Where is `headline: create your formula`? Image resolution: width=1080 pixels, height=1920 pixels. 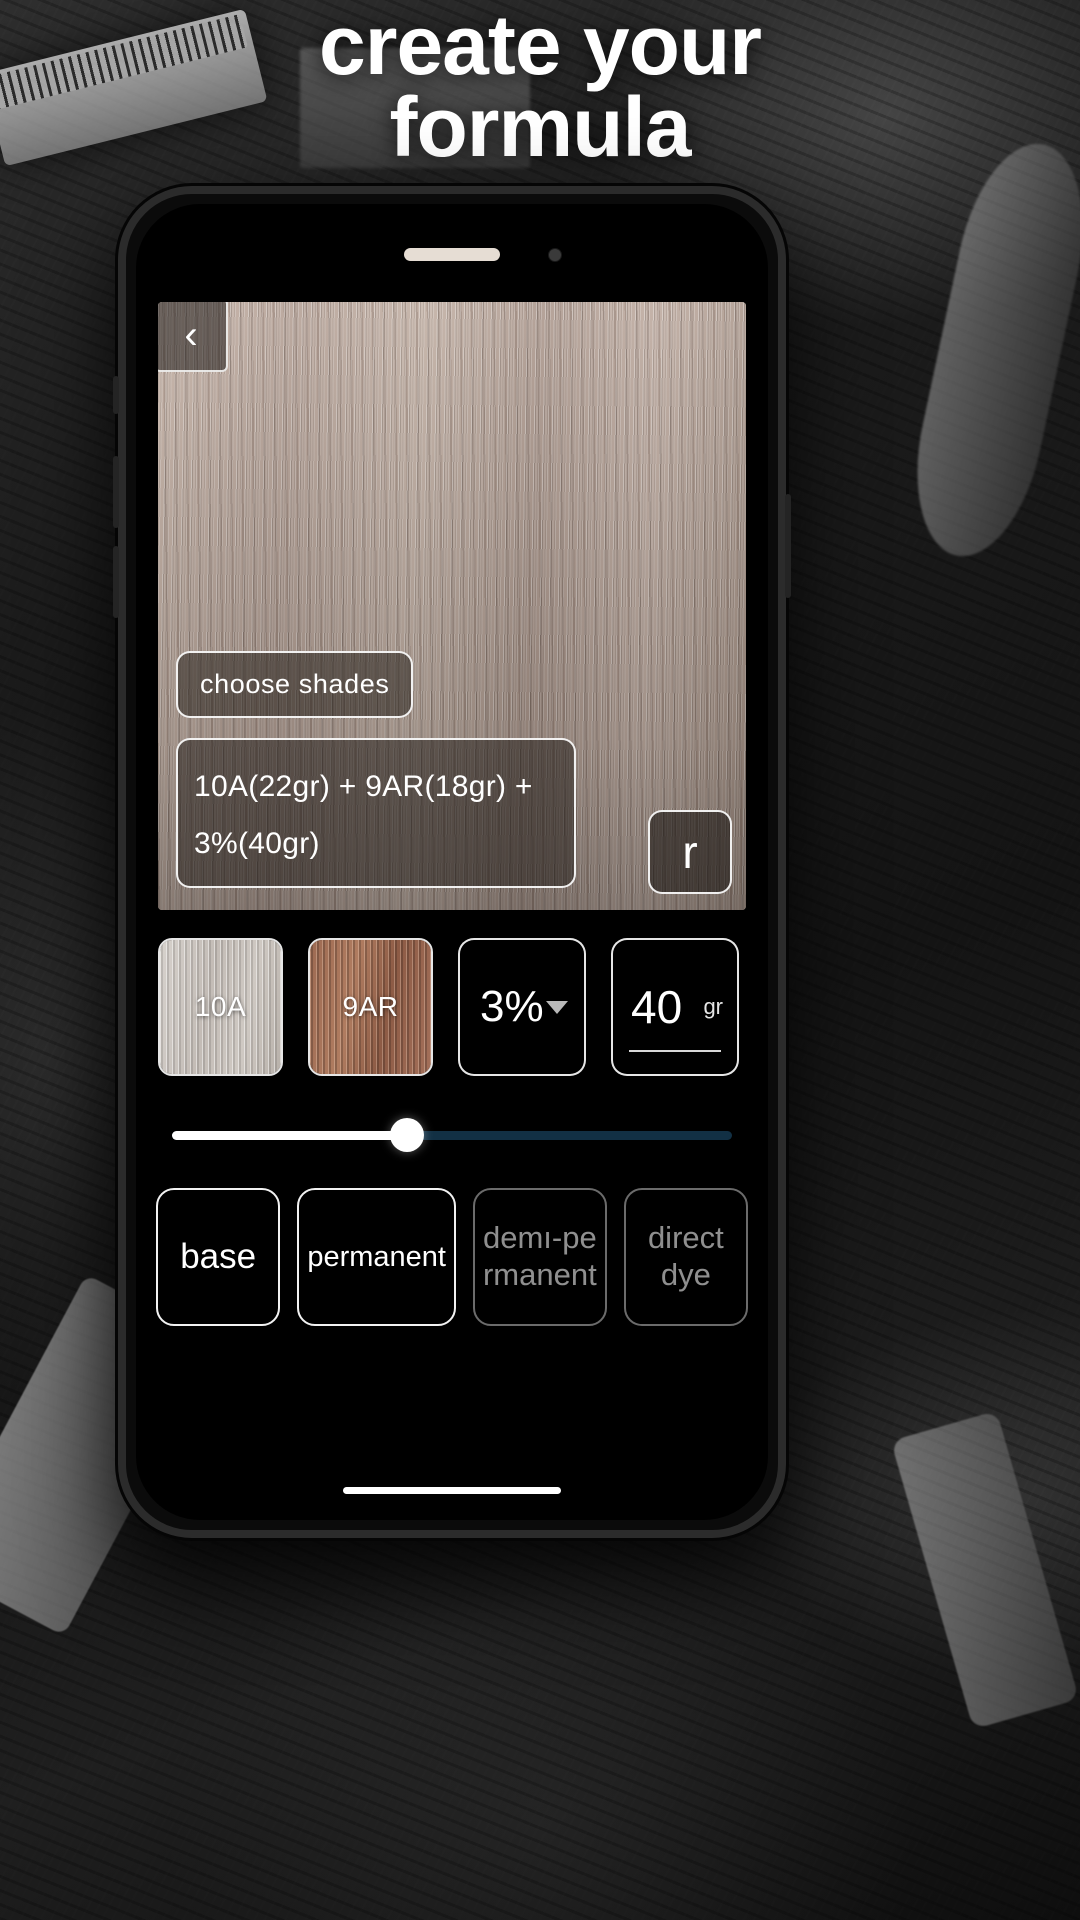
headline: create your formula is located at coordinates (540, 89).